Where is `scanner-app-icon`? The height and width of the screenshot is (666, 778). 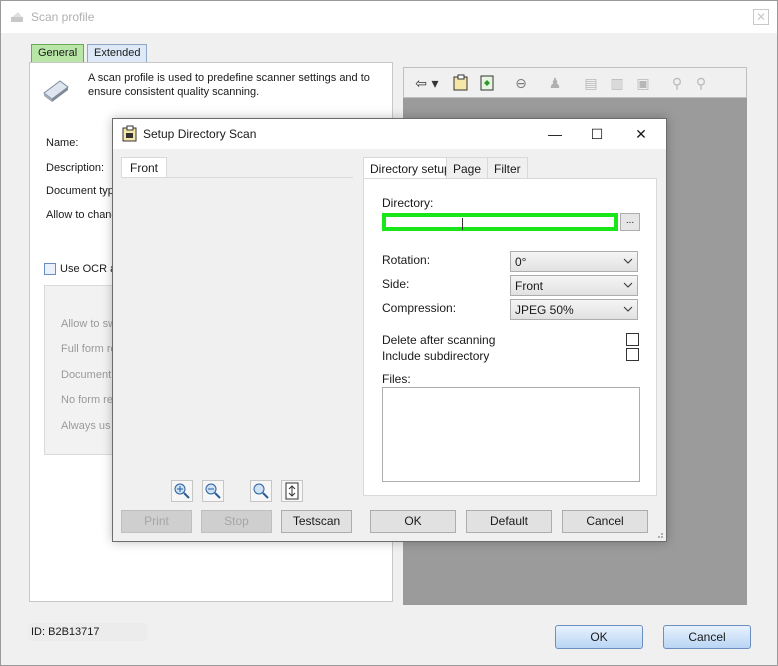
scanner-app-icon is located at coordinates (17, 17).